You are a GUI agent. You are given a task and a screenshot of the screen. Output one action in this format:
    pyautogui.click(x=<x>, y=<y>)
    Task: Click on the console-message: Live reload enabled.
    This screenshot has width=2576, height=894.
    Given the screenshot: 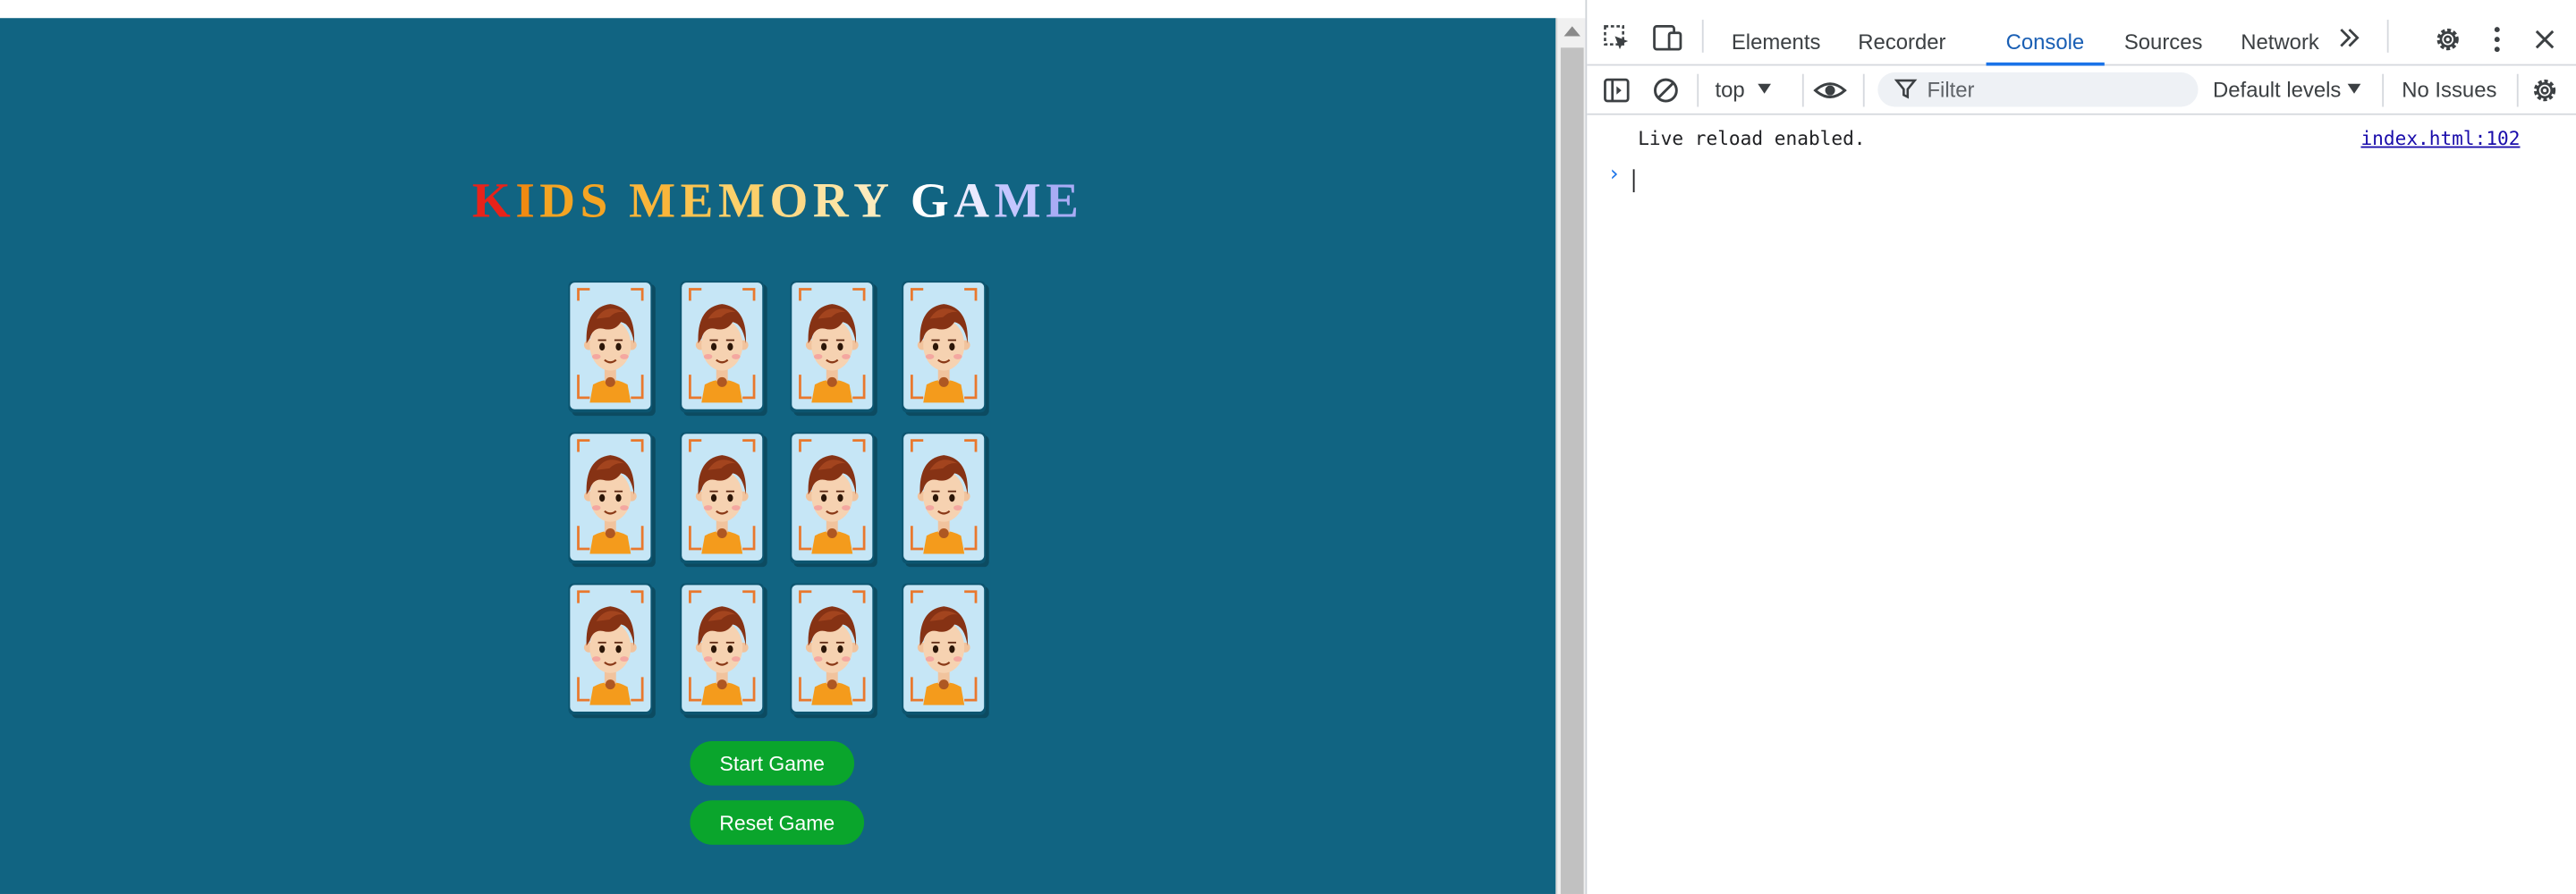 What is the action you would take?
    pyautogui.click(x=1752, y=138)
    